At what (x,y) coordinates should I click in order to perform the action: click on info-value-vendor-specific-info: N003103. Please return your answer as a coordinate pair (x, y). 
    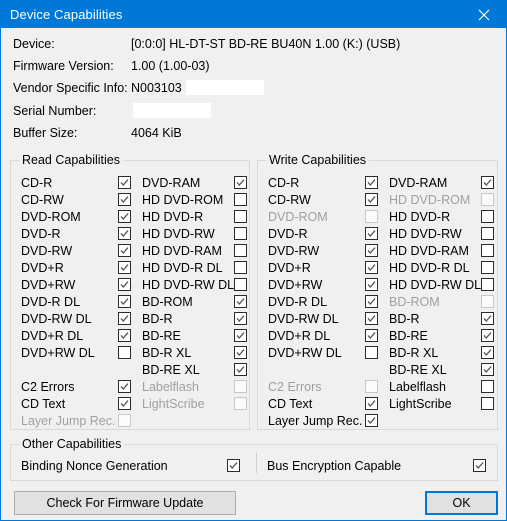
    Looking at the image, I should click on (156, 88).